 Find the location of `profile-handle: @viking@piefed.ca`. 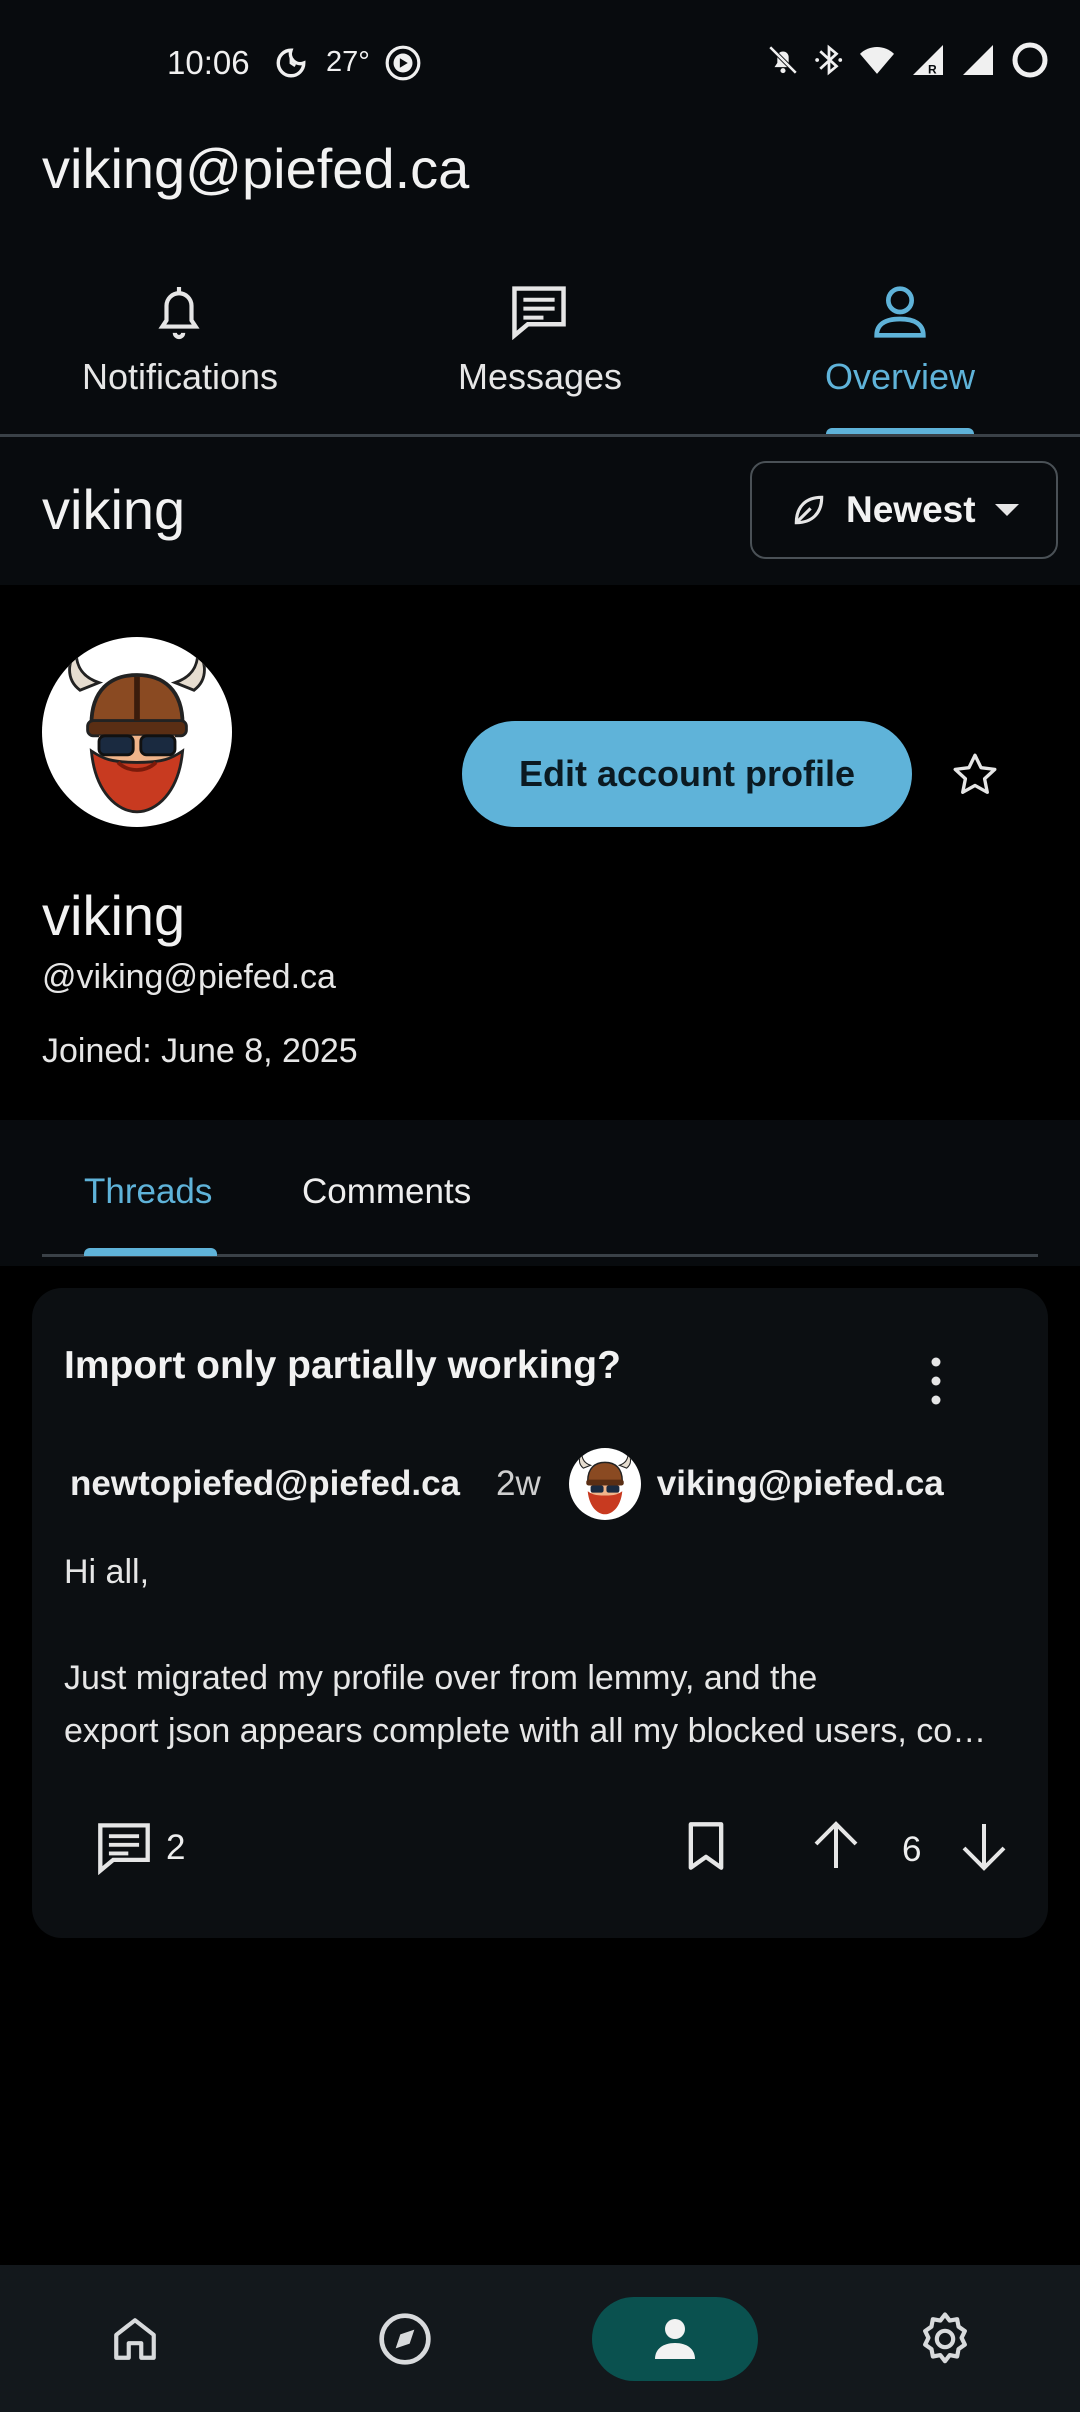

profile-handle: @viking@piefed.ca is located at coordinates (189, 977).